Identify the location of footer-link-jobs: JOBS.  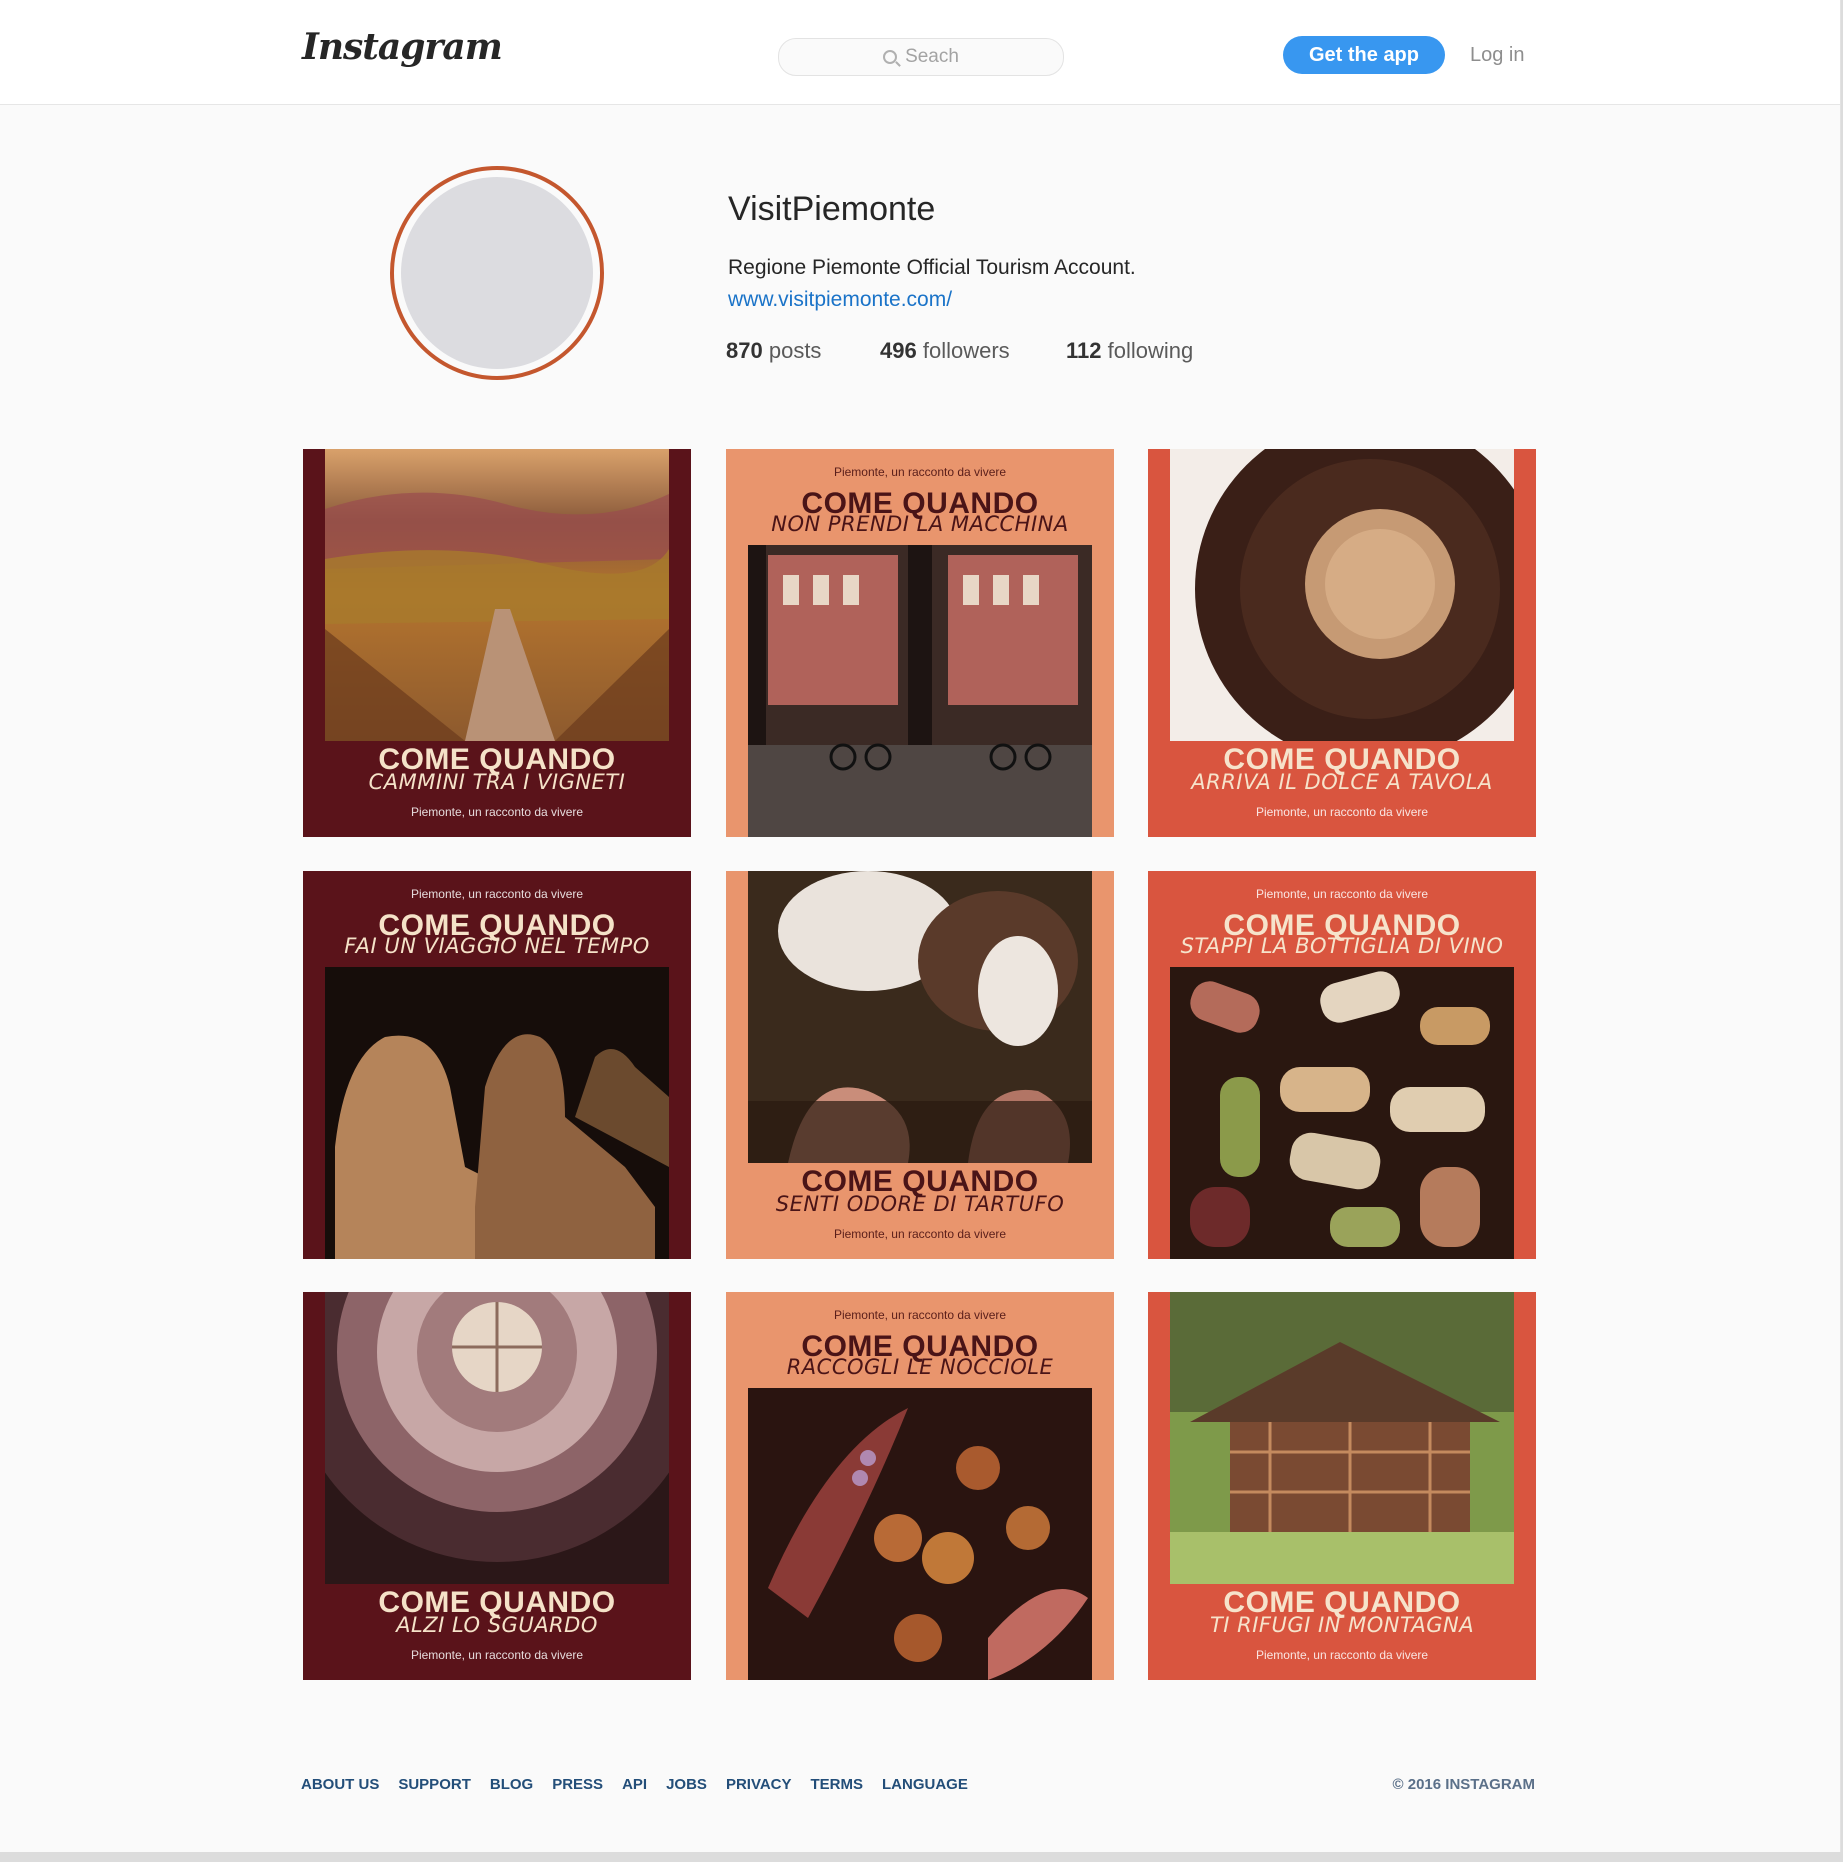
(686, 1784).